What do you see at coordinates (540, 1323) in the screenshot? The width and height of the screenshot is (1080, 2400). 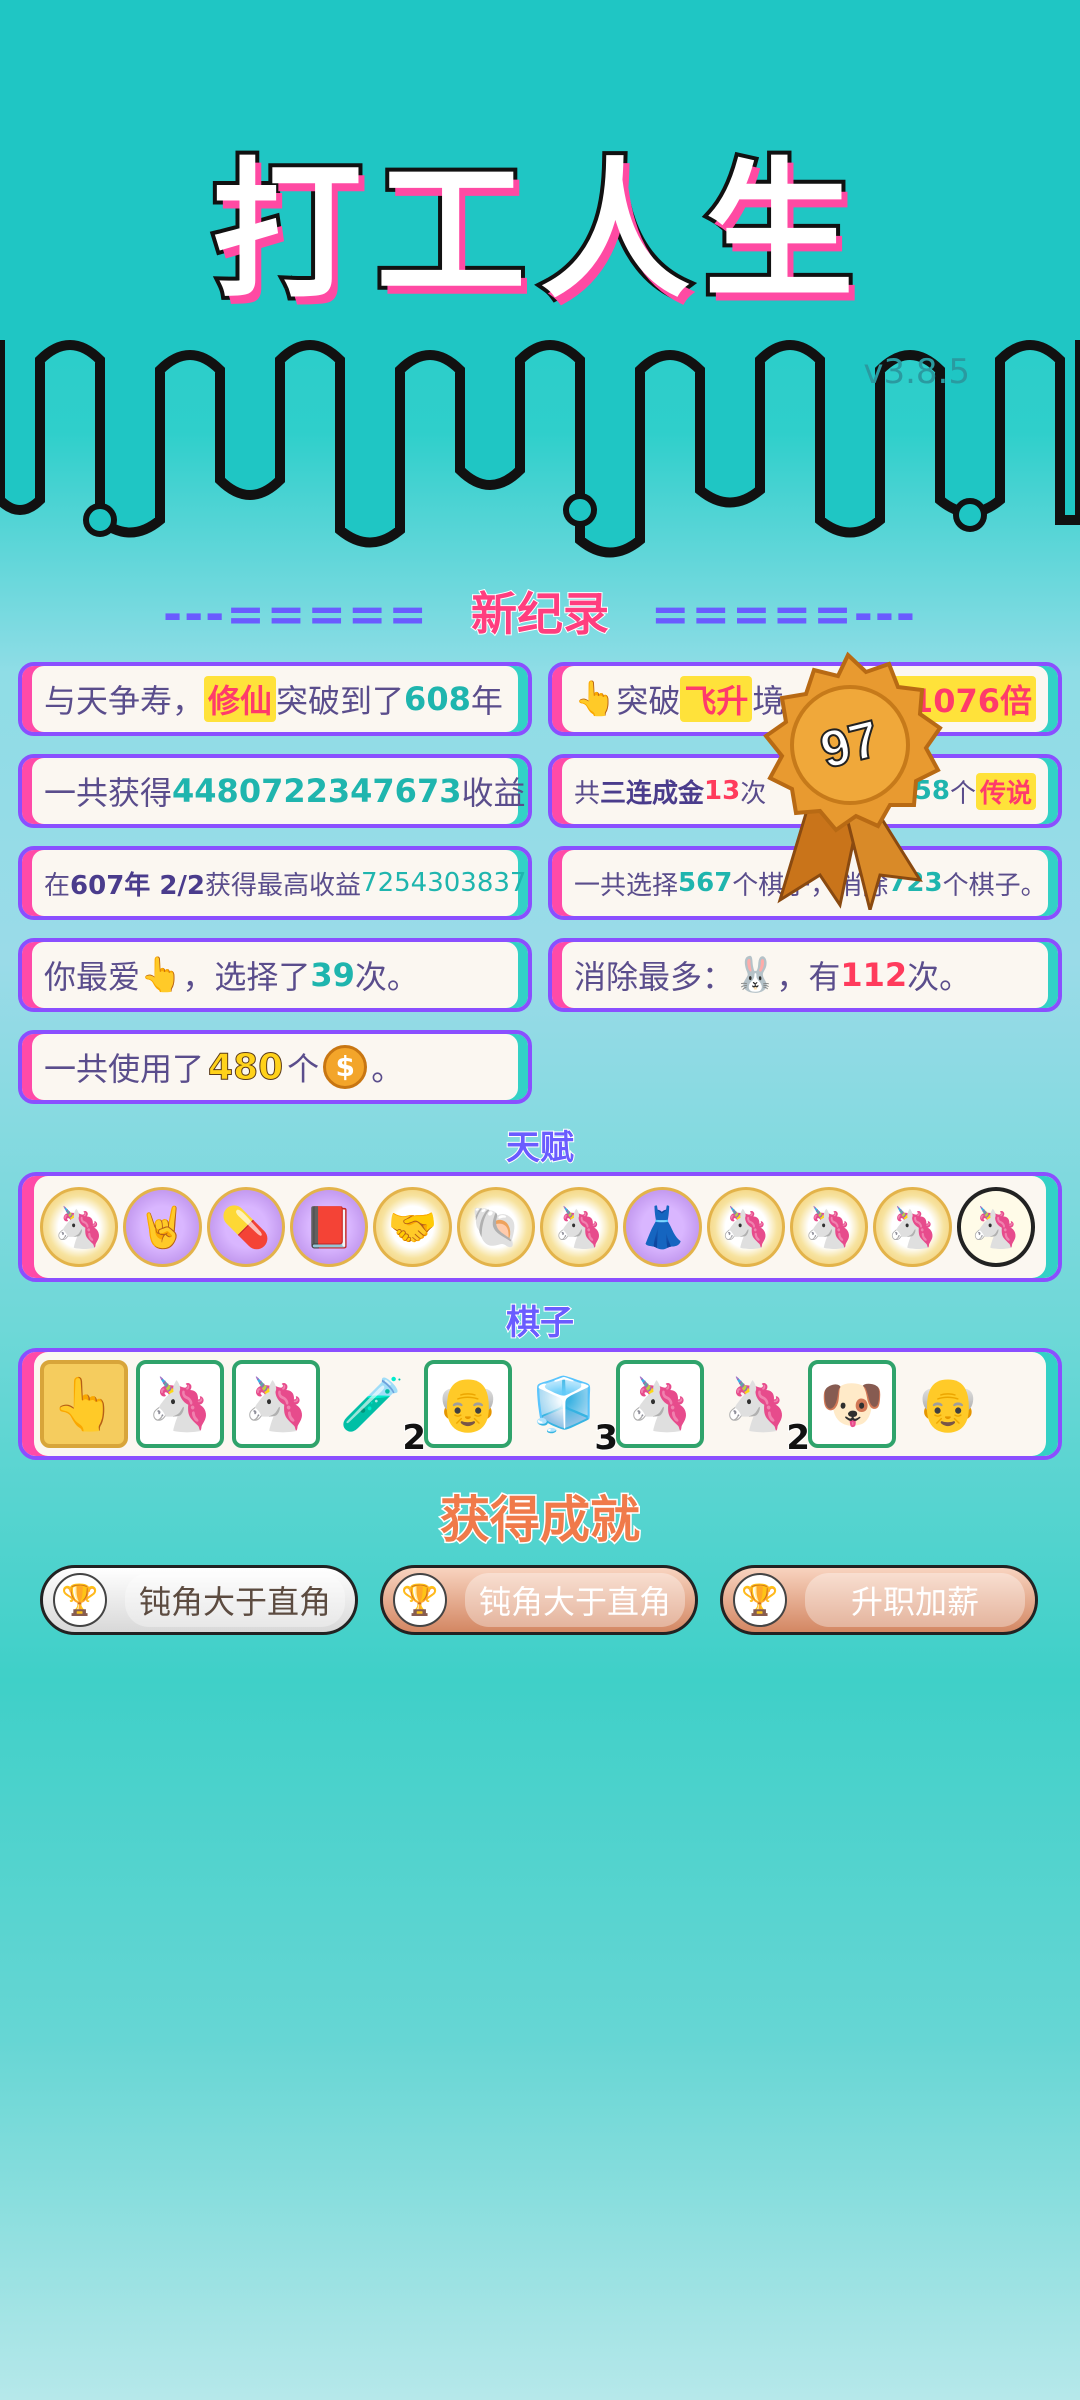 I see `pieces-label: 棋子` at bounding box center [540, 1323].